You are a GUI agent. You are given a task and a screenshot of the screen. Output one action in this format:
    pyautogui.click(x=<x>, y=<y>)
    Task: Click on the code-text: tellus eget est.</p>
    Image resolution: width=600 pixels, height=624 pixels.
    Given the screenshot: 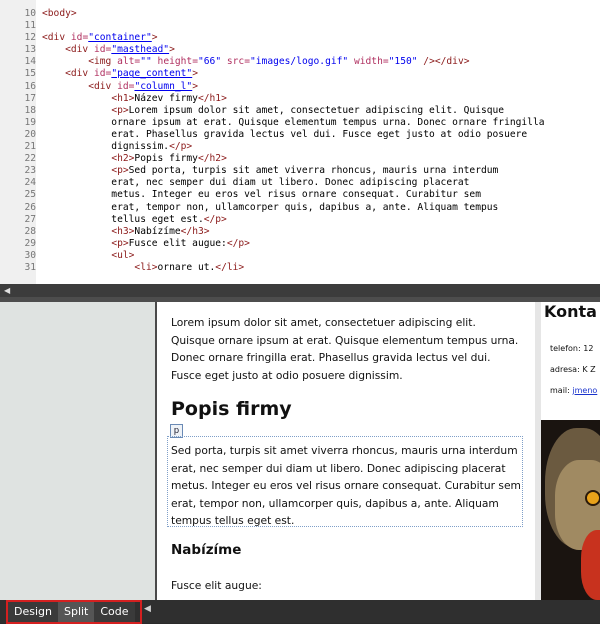 What is the action you would take?
    pyautogui.click(x=134, y=220)
    